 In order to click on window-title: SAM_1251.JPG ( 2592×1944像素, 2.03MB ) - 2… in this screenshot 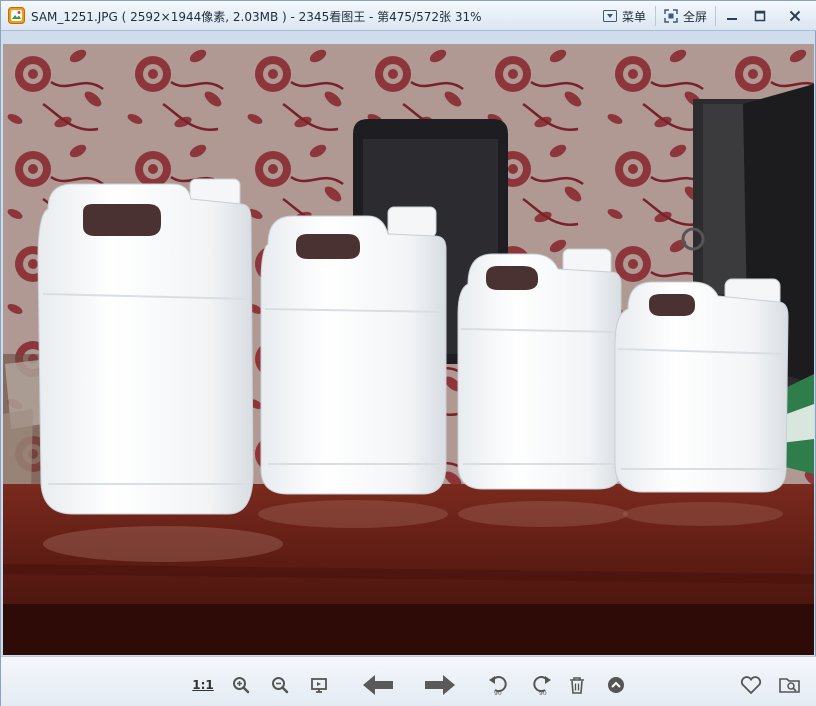, I will do `click(256, 17)`.